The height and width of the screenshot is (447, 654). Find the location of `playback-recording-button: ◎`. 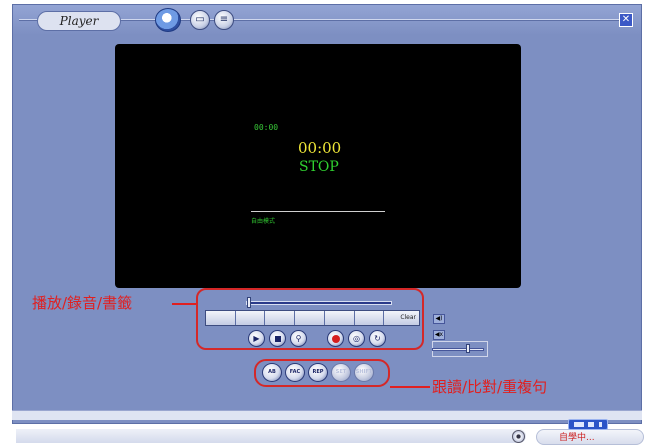

playback-recording-button: ◎ is located at coordinates (356, 338).